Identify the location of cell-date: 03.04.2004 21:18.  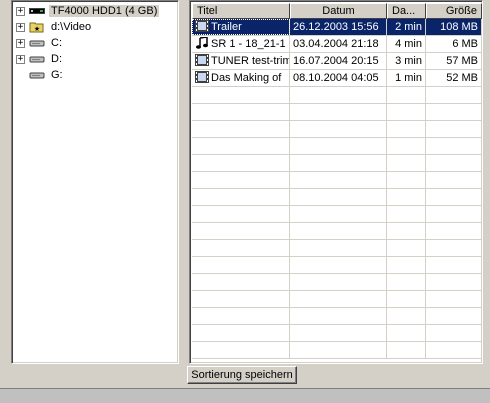
(338, 44).